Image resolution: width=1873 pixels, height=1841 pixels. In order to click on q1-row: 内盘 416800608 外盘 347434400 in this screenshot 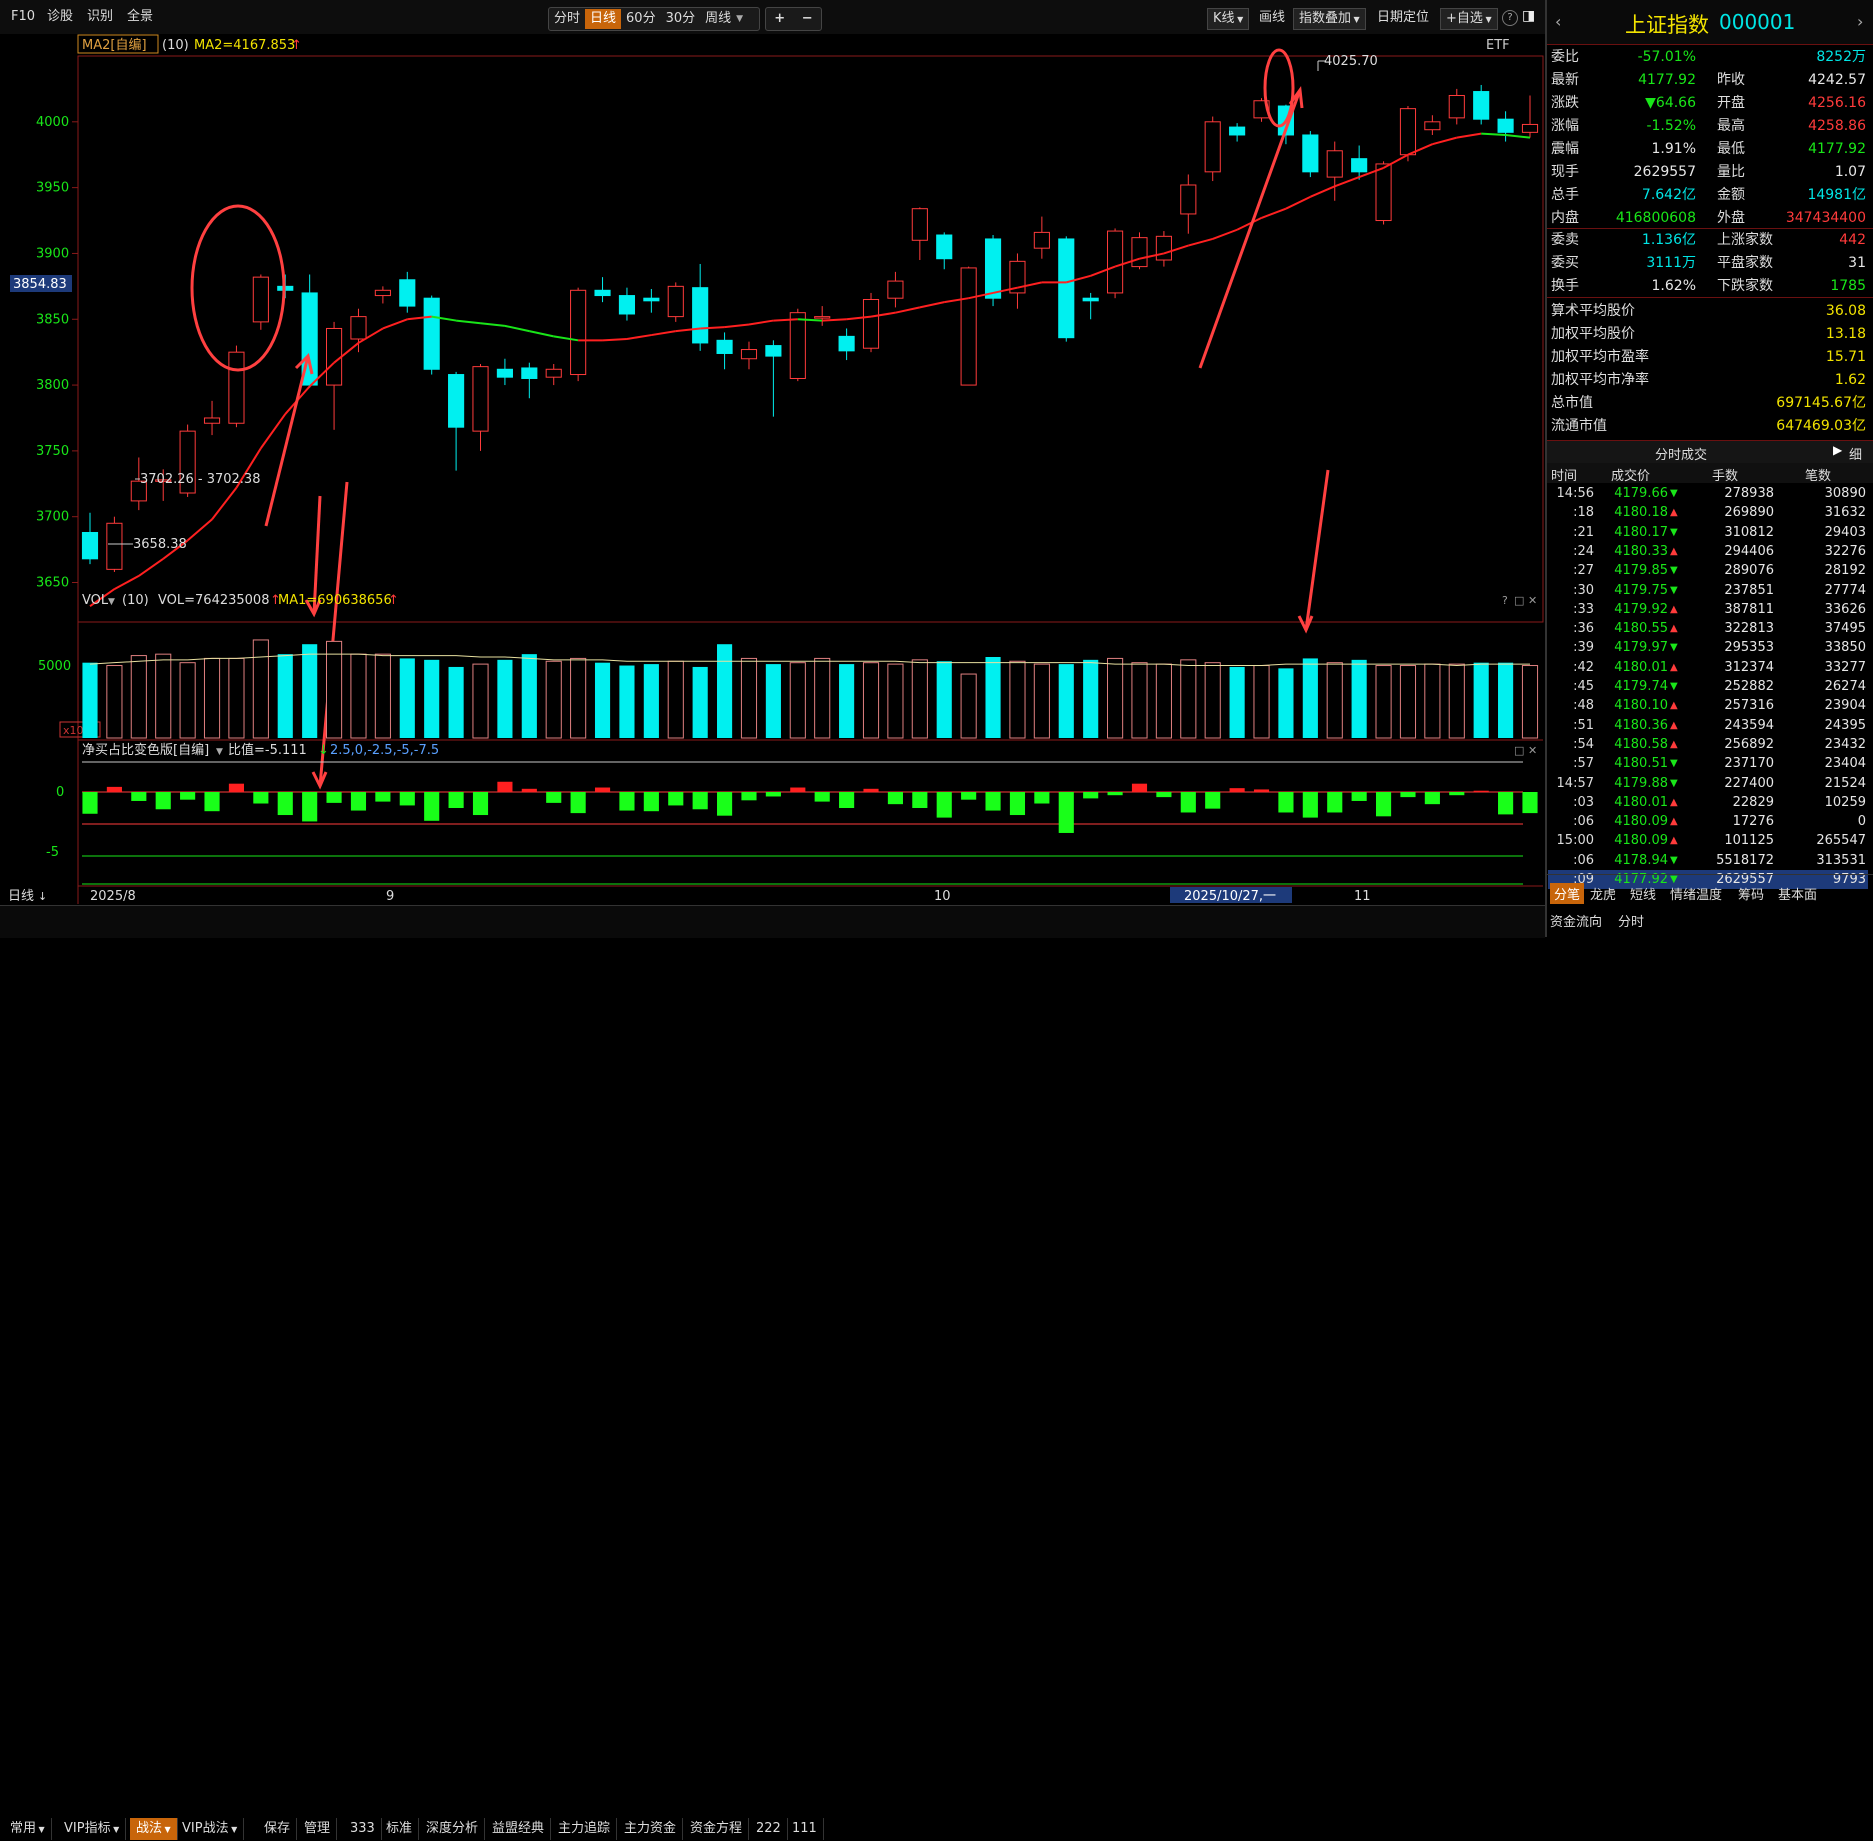, I will do `click(1709, 218)`.